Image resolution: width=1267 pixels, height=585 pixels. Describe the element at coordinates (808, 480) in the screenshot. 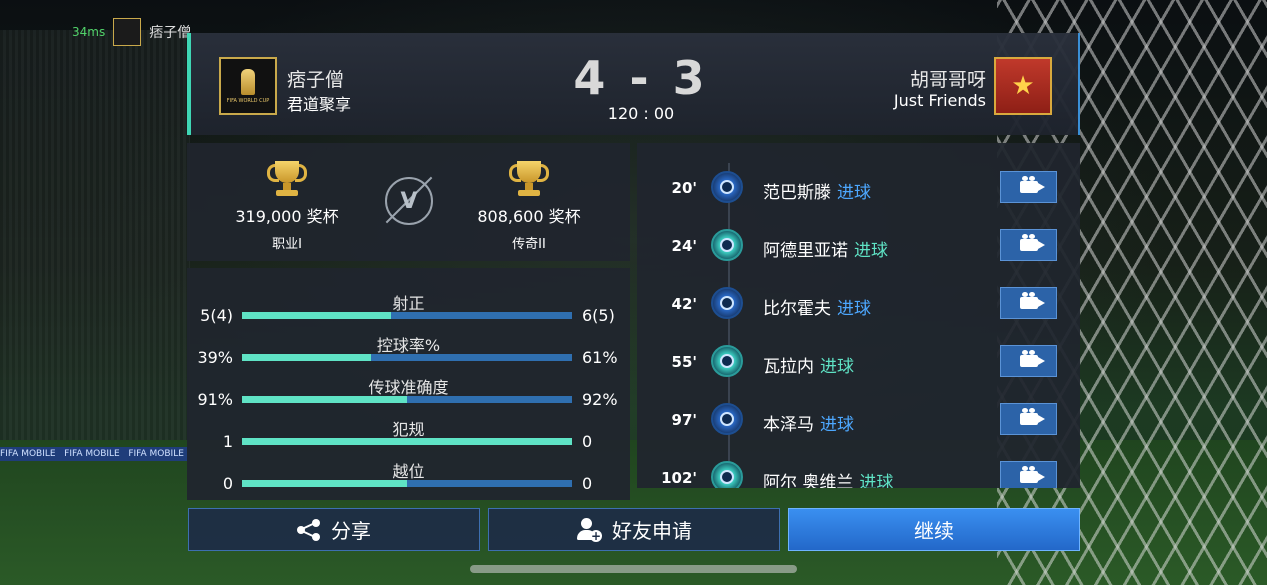

I see `goal-player: 阿尔 奥维兰` at that location.